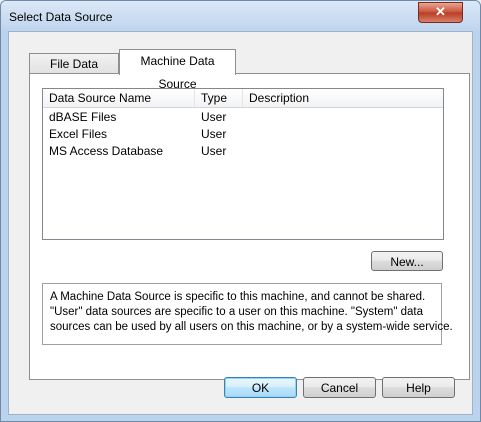  What do you see at coordinates (78, 134) in the screenshot?
I see `item-name: Excel Files` at bounding box center [78, 134].